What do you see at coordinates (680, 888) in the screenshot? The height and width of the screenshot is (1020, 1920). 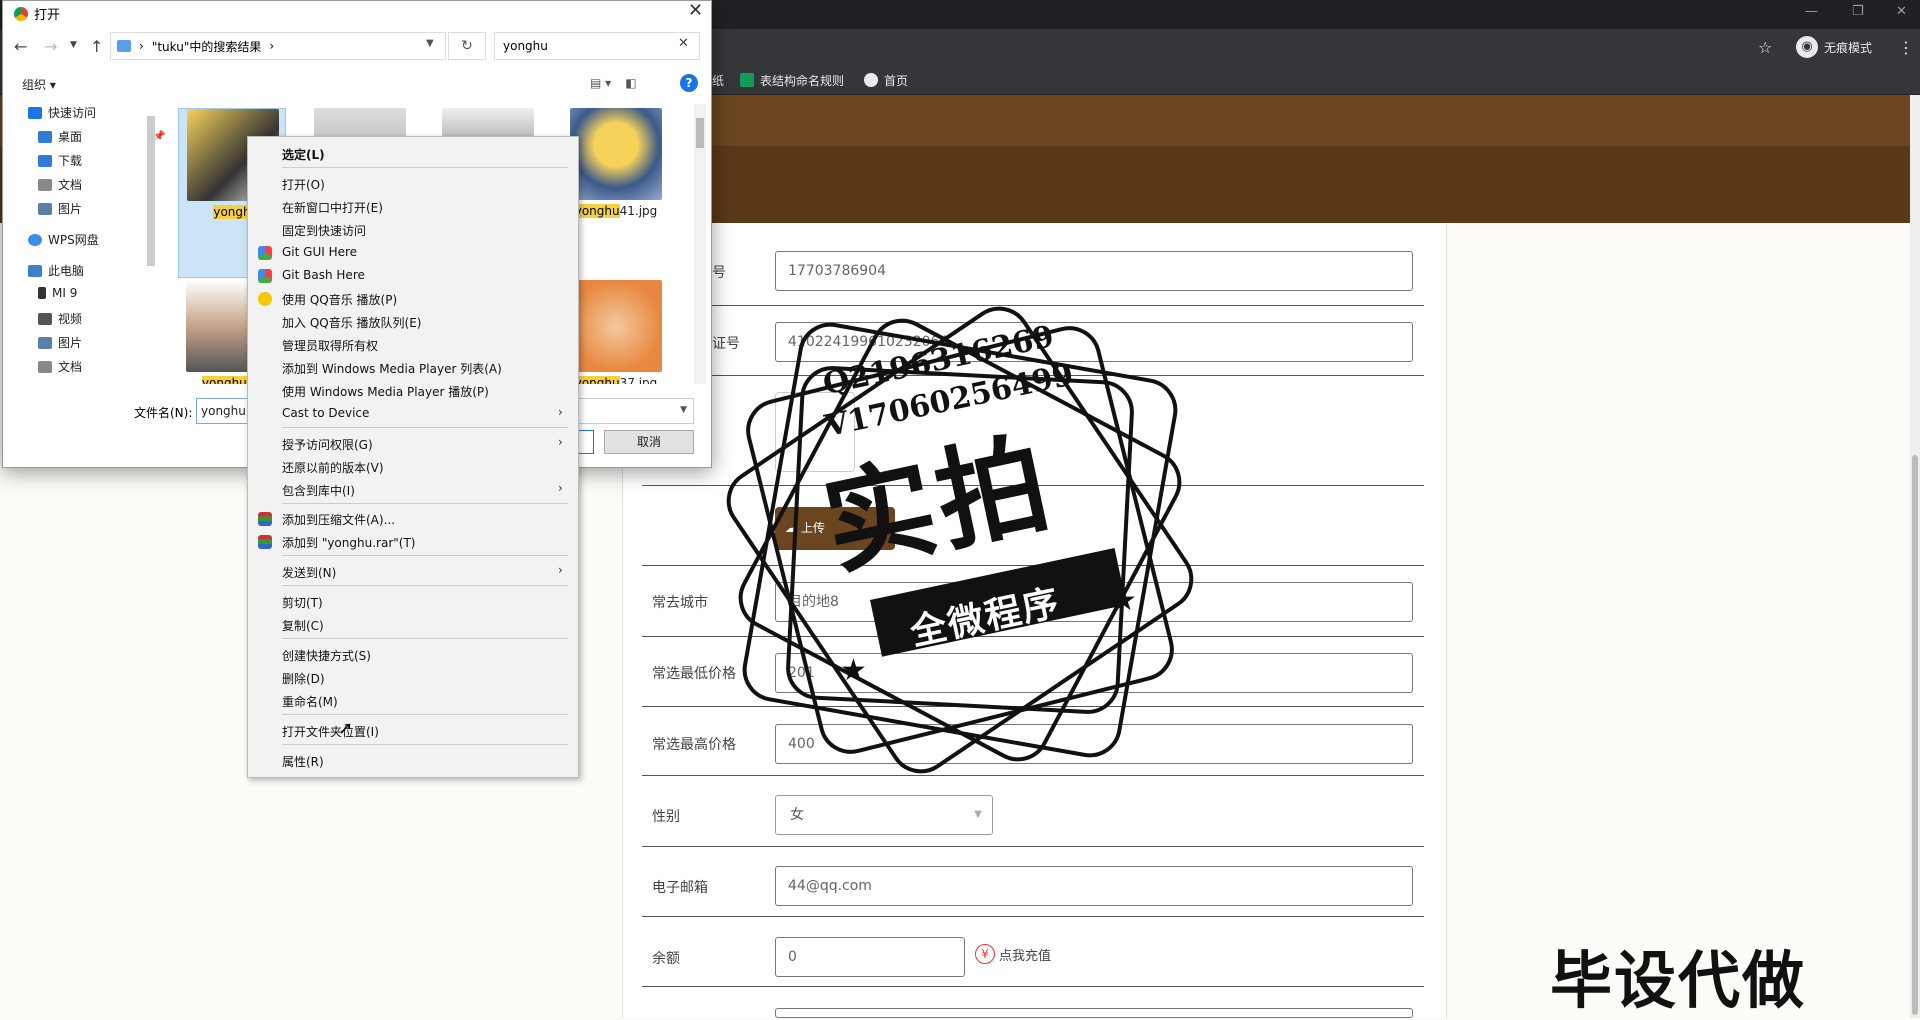 I see `email-label: 电子邮箱` at bounding box center [680, 888].